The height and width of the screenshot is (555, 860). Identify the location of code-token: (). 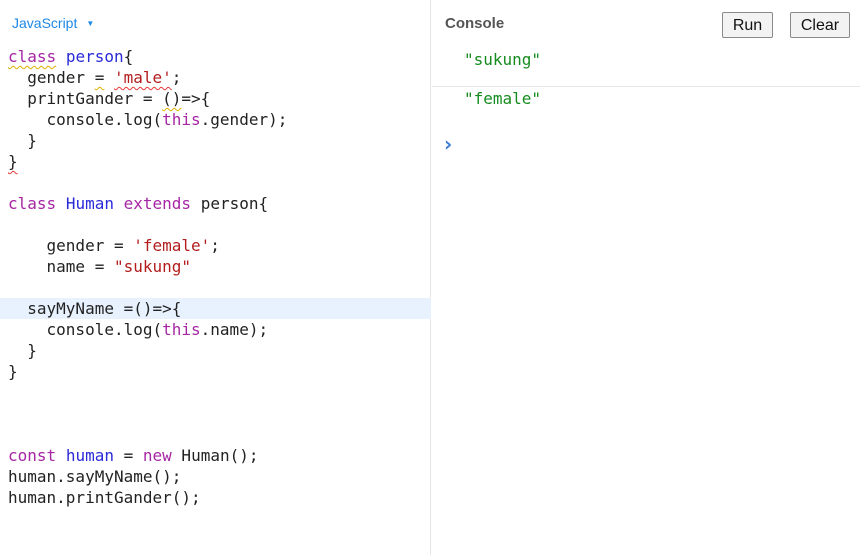
(172, 98).